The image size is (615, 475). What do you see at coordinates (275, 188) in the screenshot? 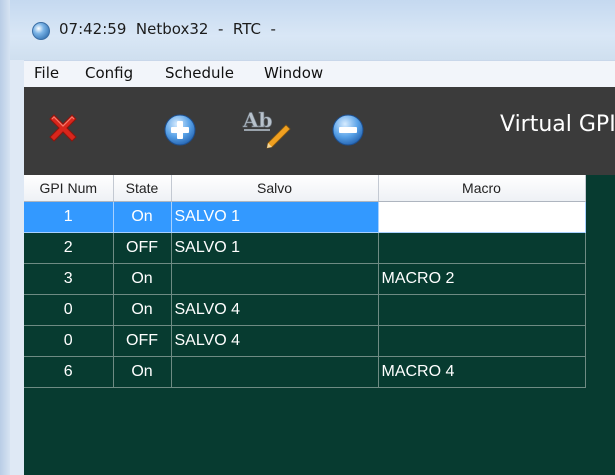
I see `column-header-salvo: Salvo` at bounding box center [275, 188].